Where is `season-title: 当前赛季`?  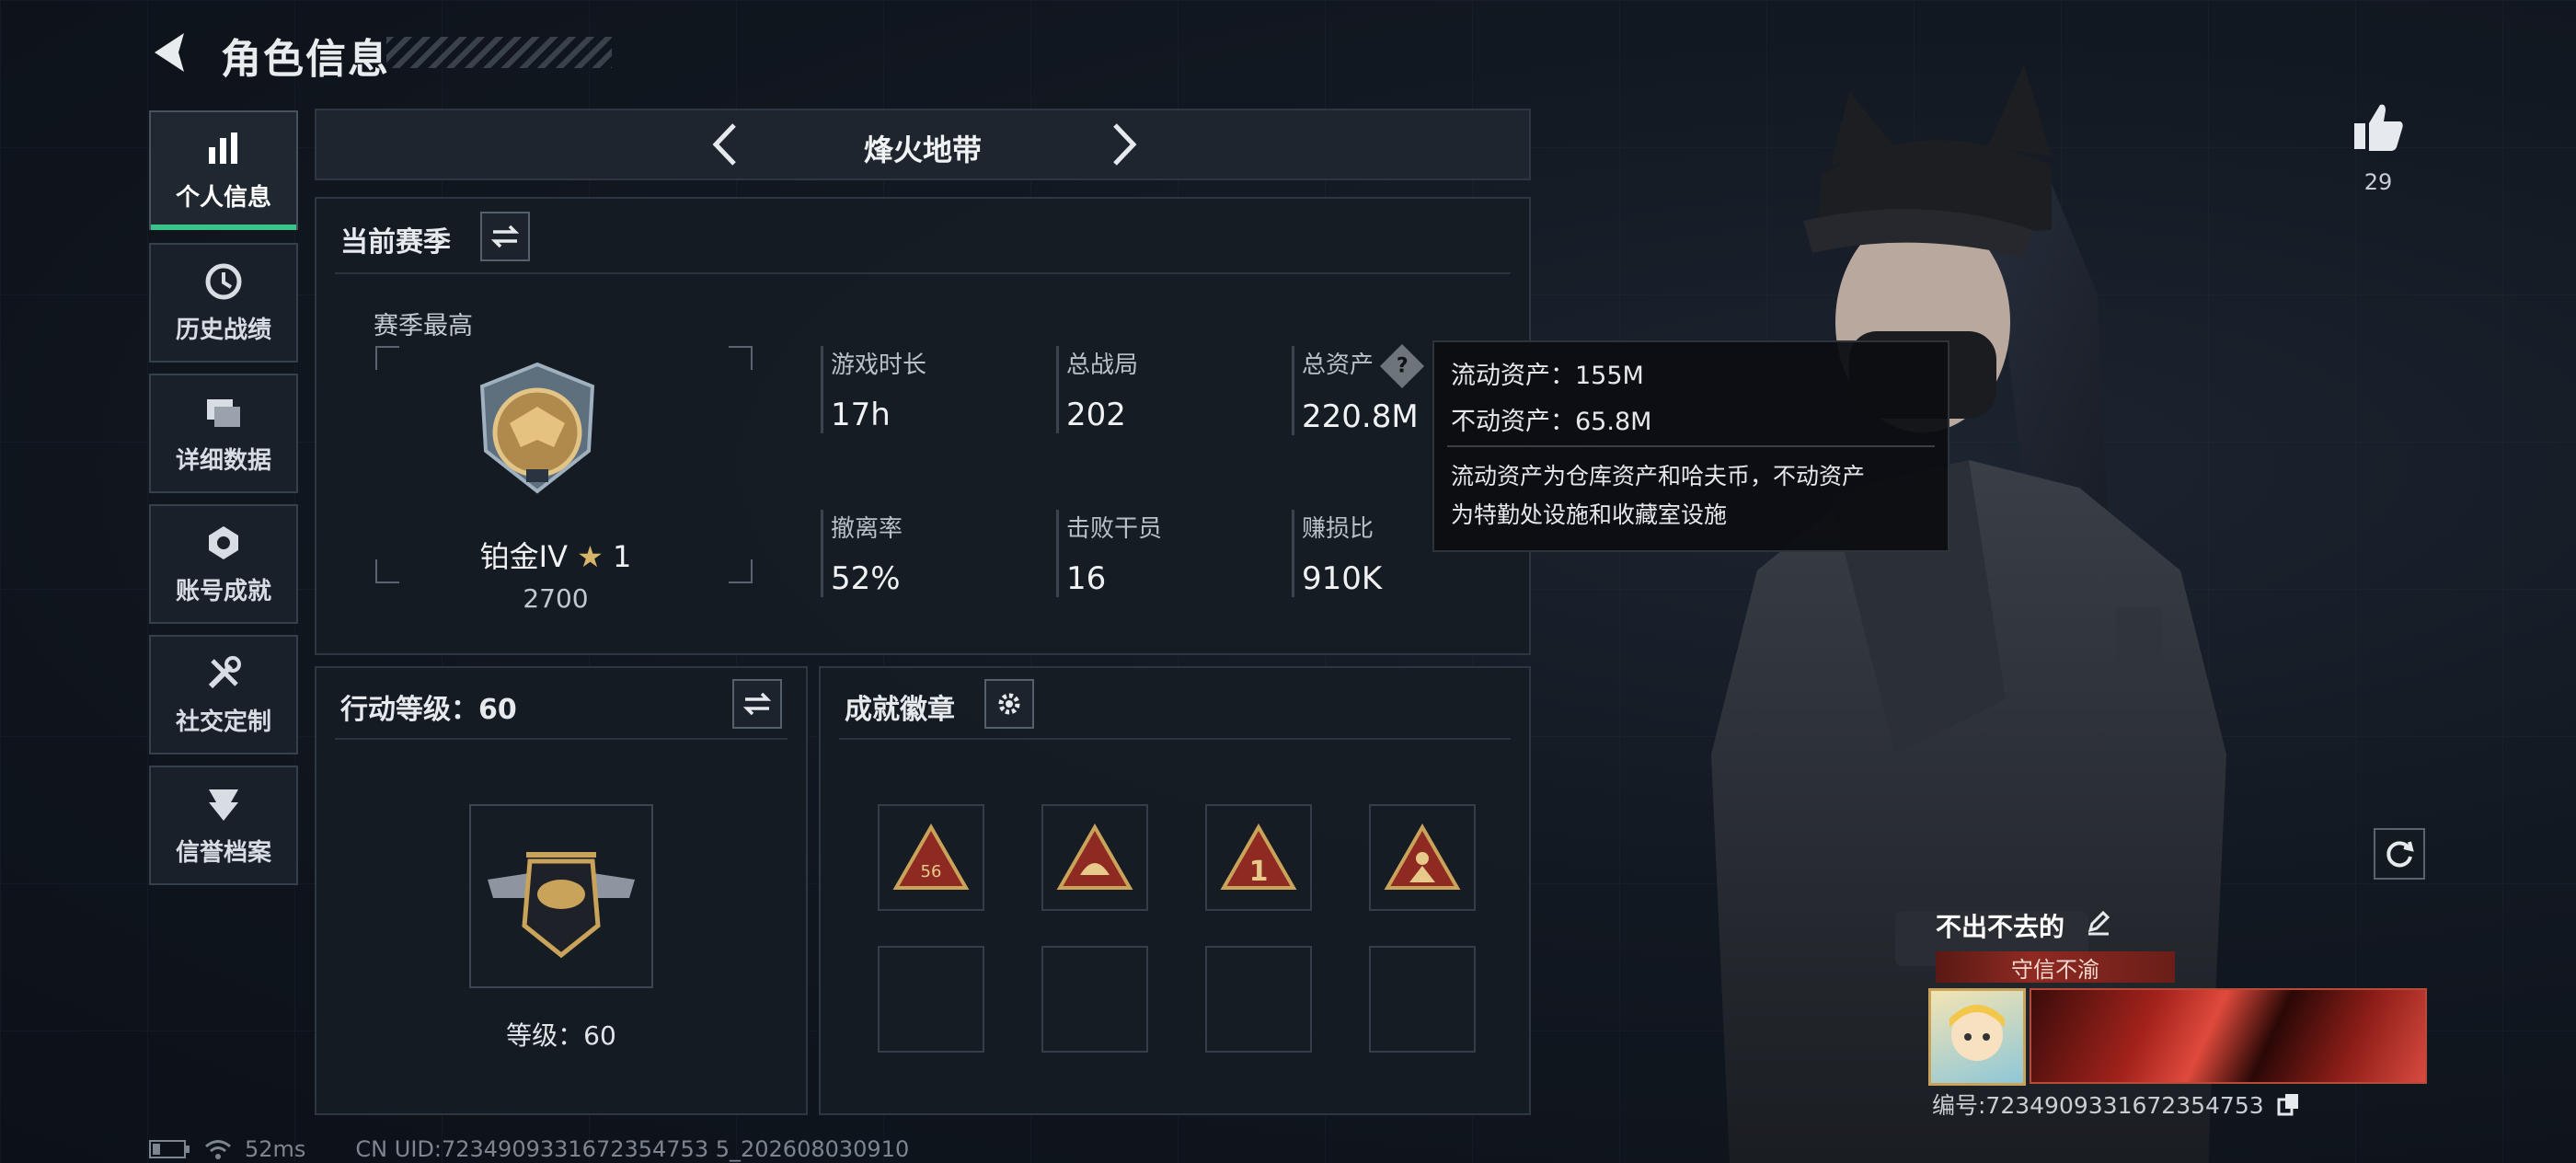
season-title: 当前赛季 is located at coordinates (395, 242).